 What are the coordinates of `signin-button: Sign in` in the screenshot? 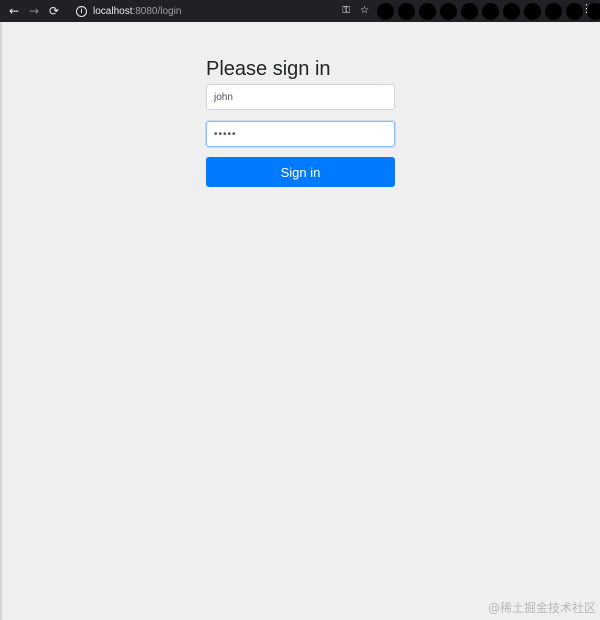 It's located at (300, 172).